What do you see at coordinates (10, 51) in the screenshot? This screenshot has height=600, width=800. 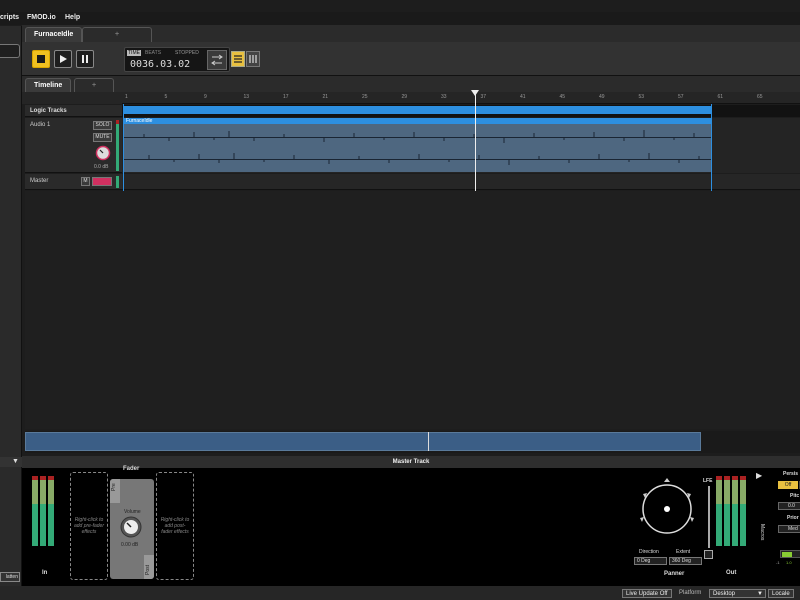 I see `sidebar-search` at bounding box center [10, 51].